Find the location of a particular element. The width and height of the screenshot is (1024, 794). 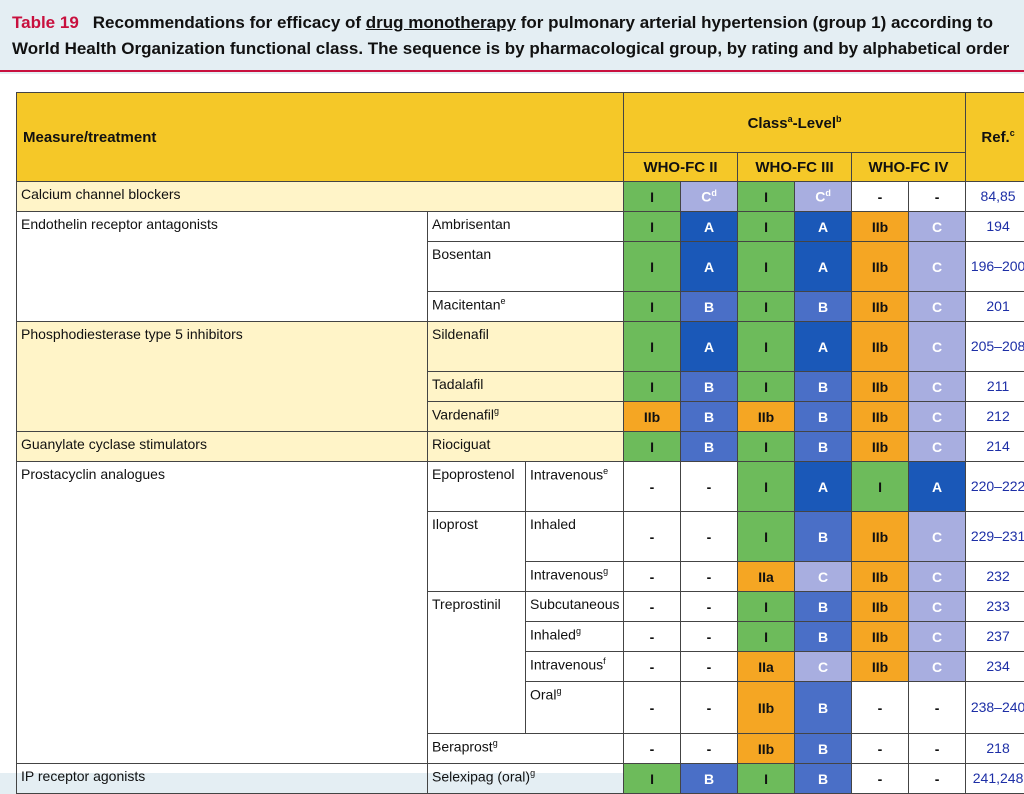

route-name: Intravenousf is located at coordinates (575, 667).